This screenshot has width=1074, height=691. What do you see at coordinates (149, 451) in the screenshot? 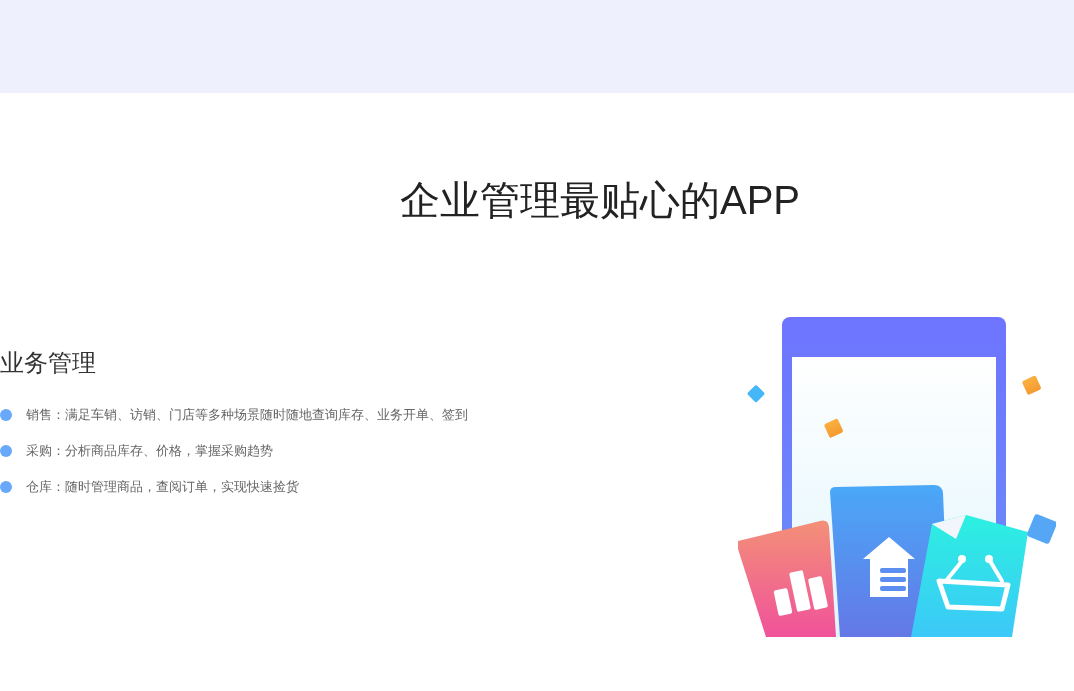
I see `feature-text: 采购：分析商品库存、价格，掌握采购趋势` at bounding box center [149, 451].